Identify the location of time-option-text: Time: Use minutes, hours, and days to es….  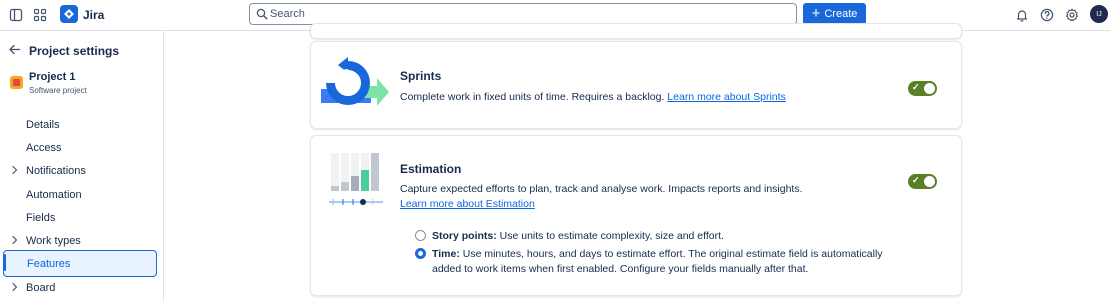
(657, 262).